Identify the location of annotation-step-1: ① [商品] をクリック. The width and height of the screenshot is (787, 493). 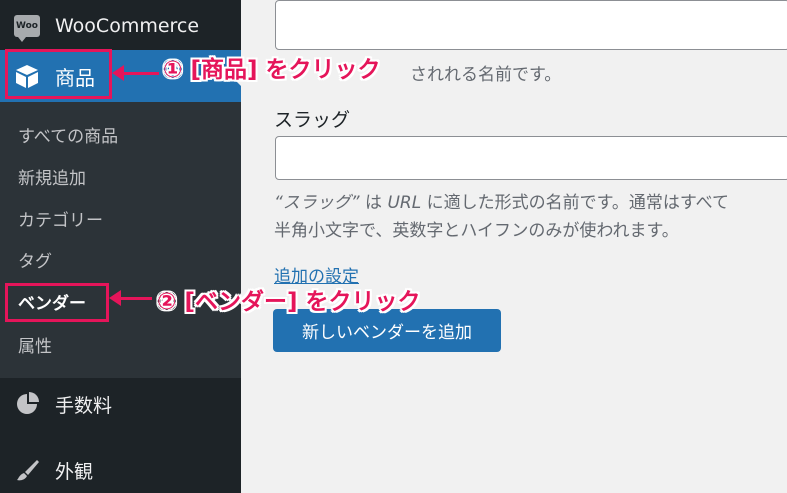
(272, 70).